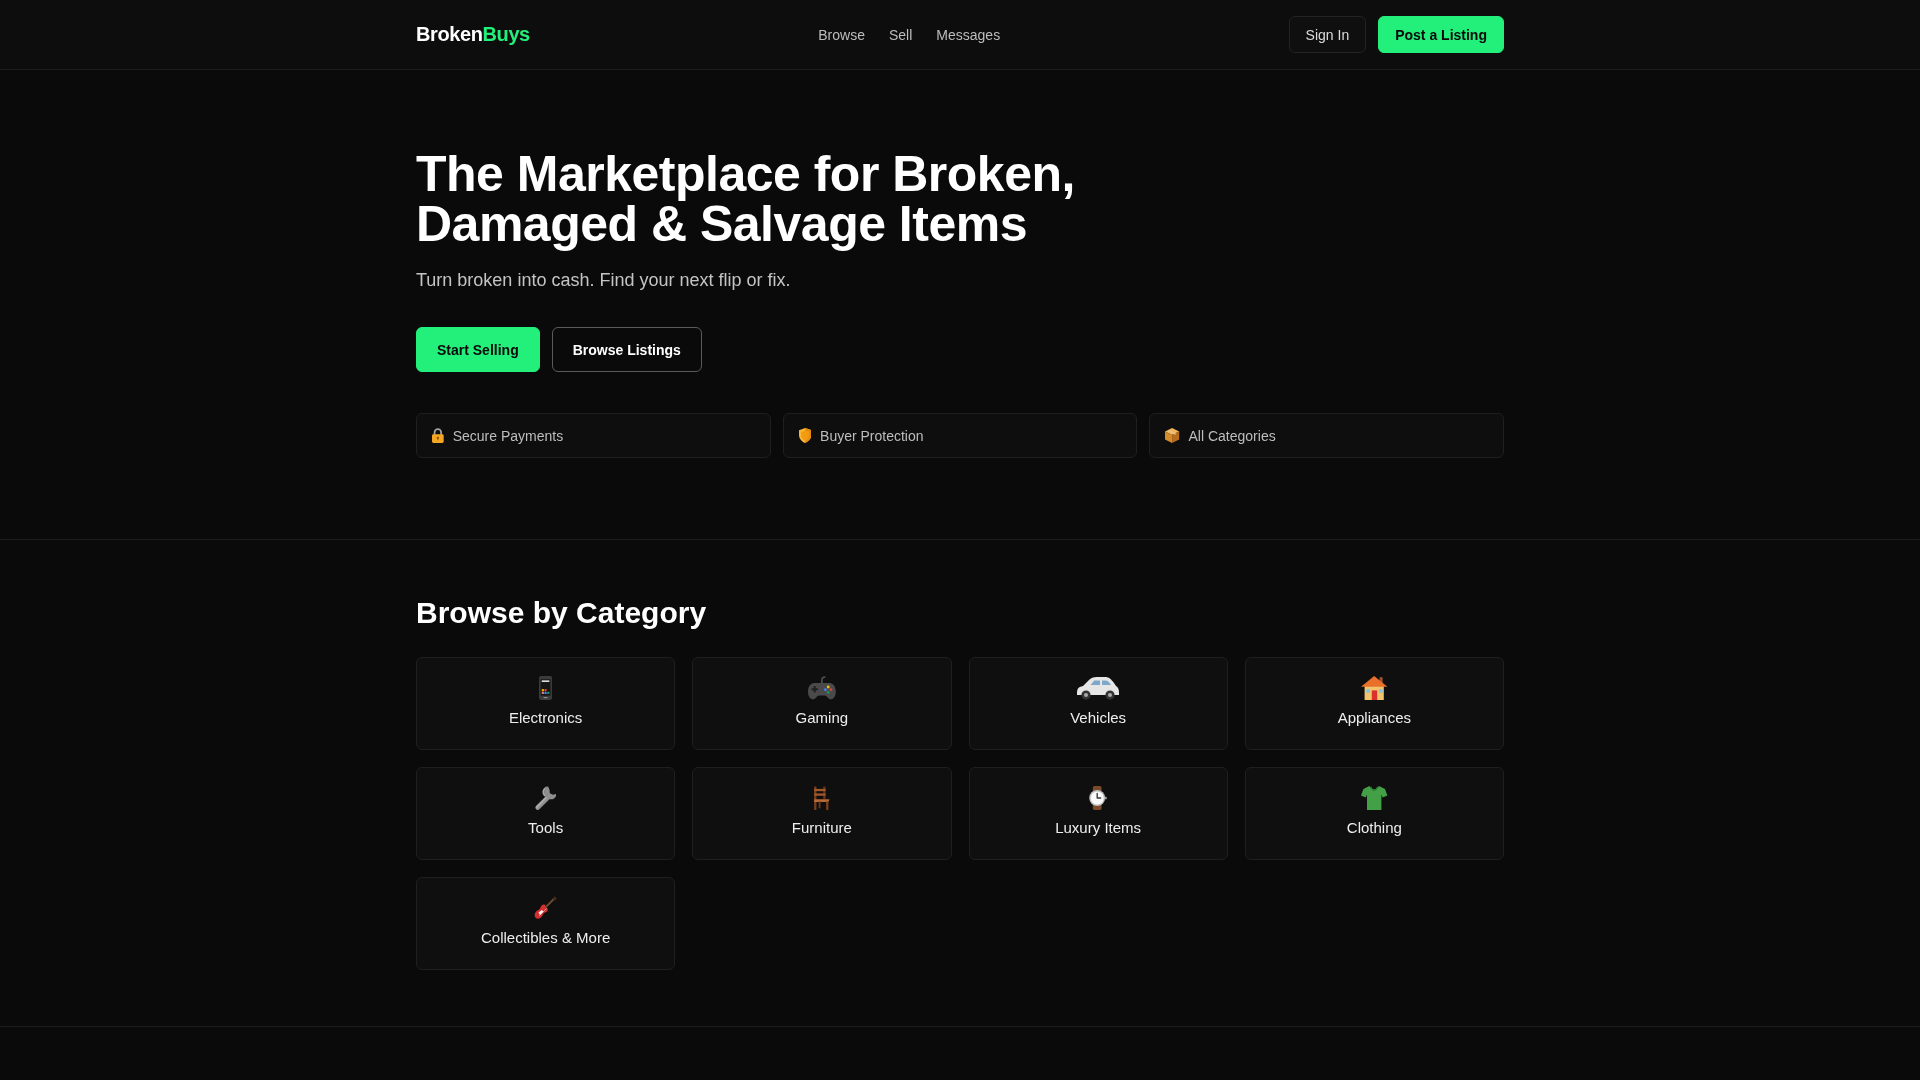  I want to click on sign-in-button: Sign In, so click(1327, 34).